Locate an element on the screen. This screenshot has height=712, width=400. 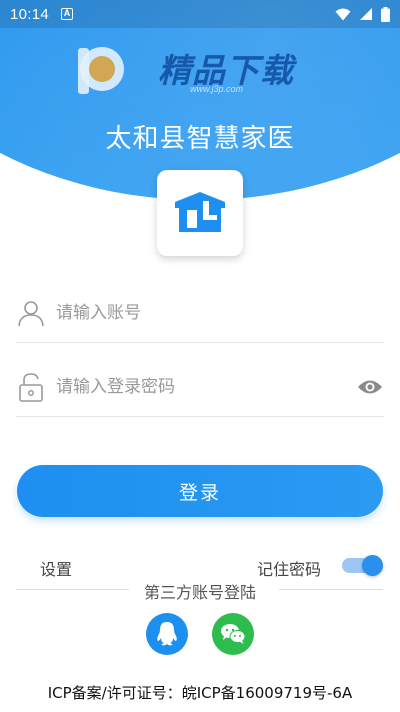
status-bar: 10:14 A is located at coordinates (200, 14).